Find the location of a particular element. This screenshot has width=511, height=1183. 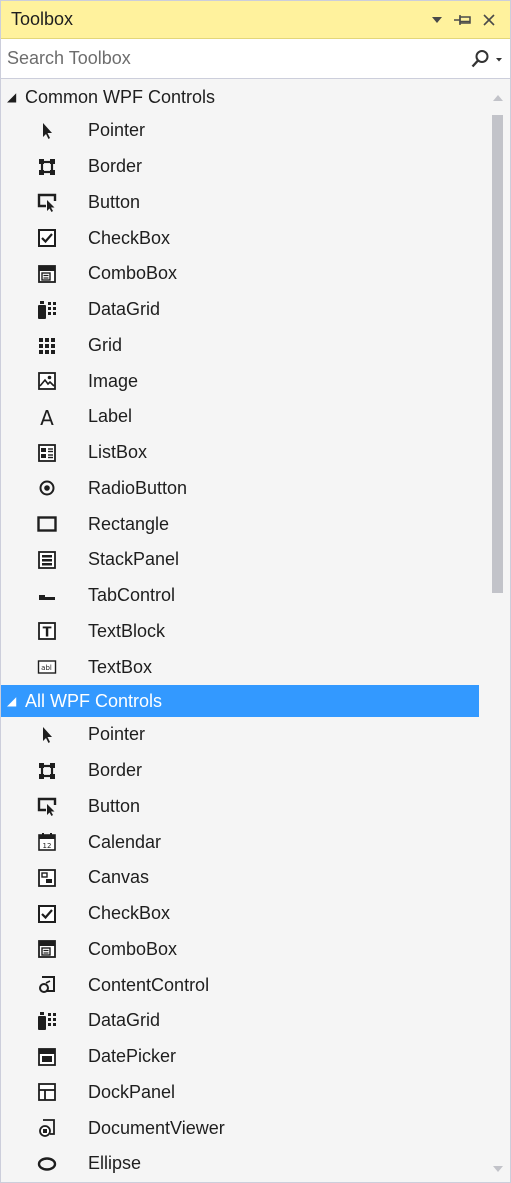

datepicker-icon is located at coordinates (47, 1057).